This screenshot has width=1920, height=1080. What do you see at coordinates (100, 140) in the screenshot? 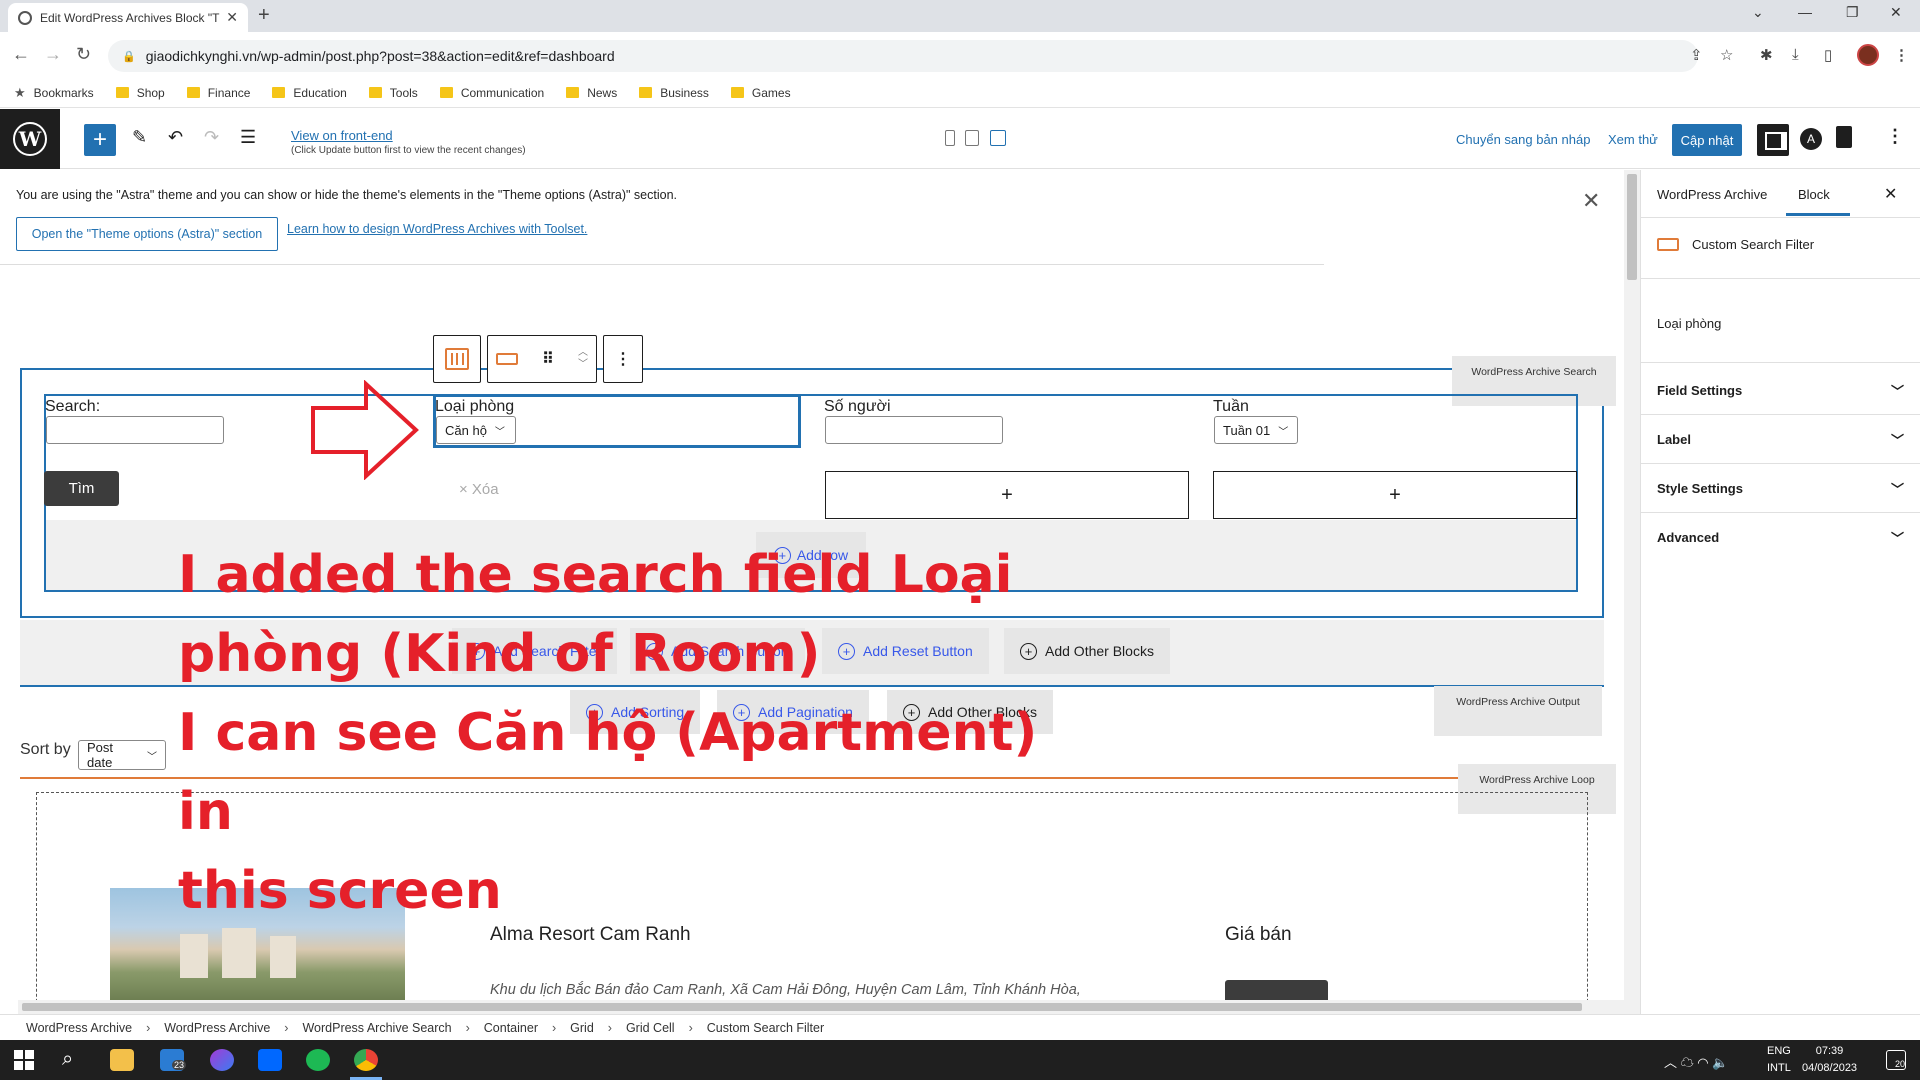
I see `add-block-button: +` at bounding box center [100, 140].